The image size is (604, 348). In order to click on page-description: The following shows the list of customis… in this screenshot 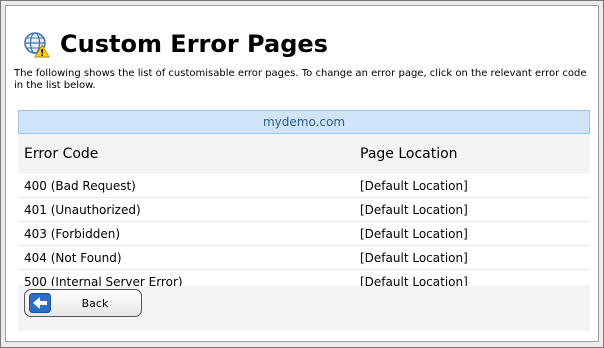, I will do `click(300, 79)`.